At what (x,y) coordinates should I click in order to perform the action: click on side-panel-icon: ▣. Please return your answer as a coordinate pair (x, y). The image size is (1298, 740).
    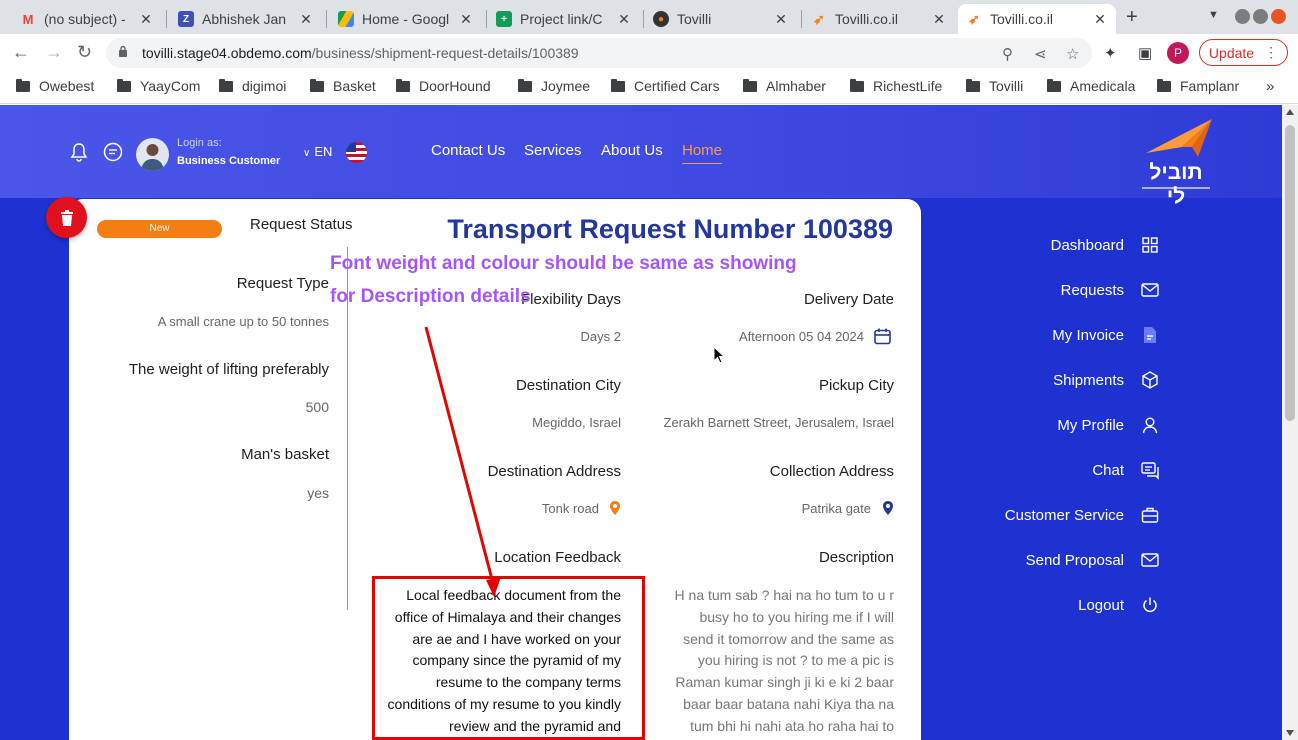
    Looking at the image, I should click on (1145, 53).